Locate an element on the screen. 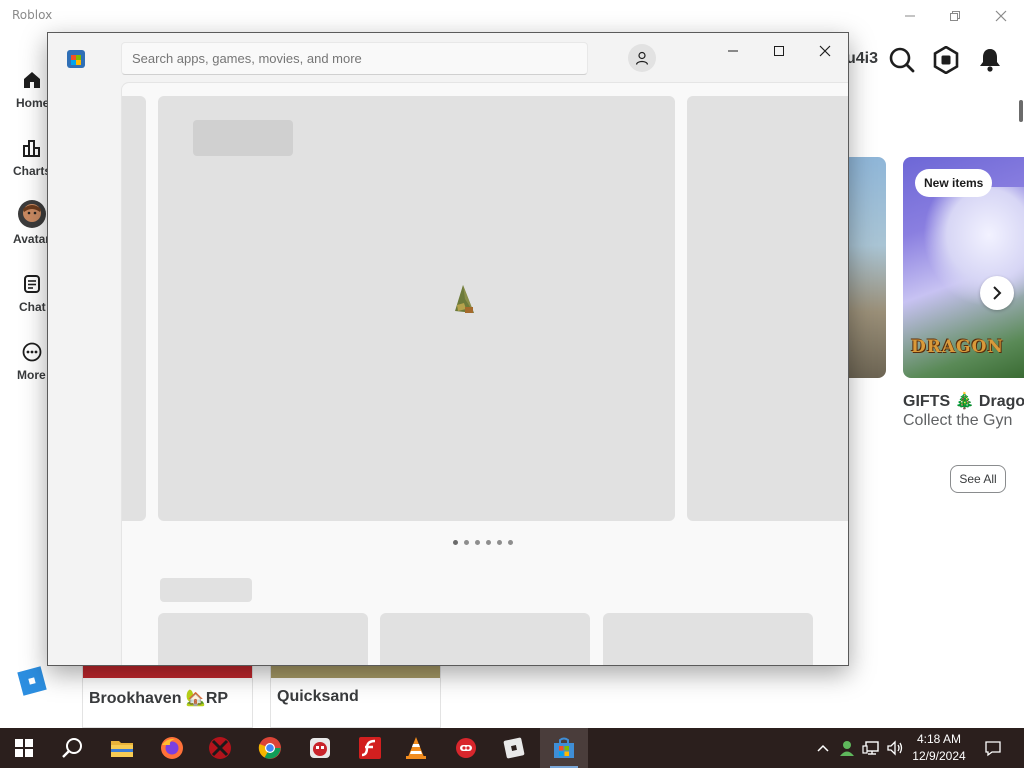 Image resolution: width=1024 pixels, height=768 pixels. start-button is located at coordinates (24, 748).